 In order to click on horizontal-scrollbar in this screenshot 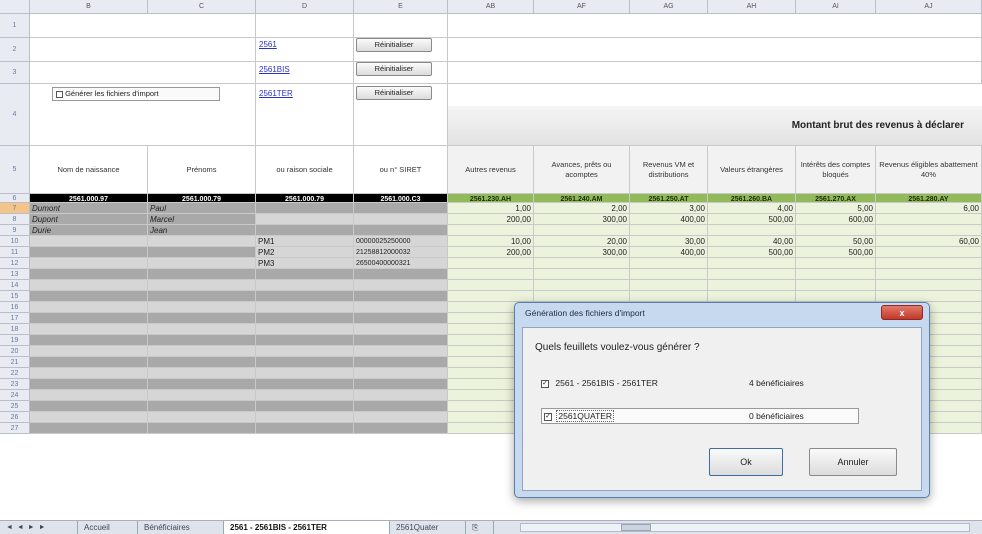, I will do `click(745, 527)`.